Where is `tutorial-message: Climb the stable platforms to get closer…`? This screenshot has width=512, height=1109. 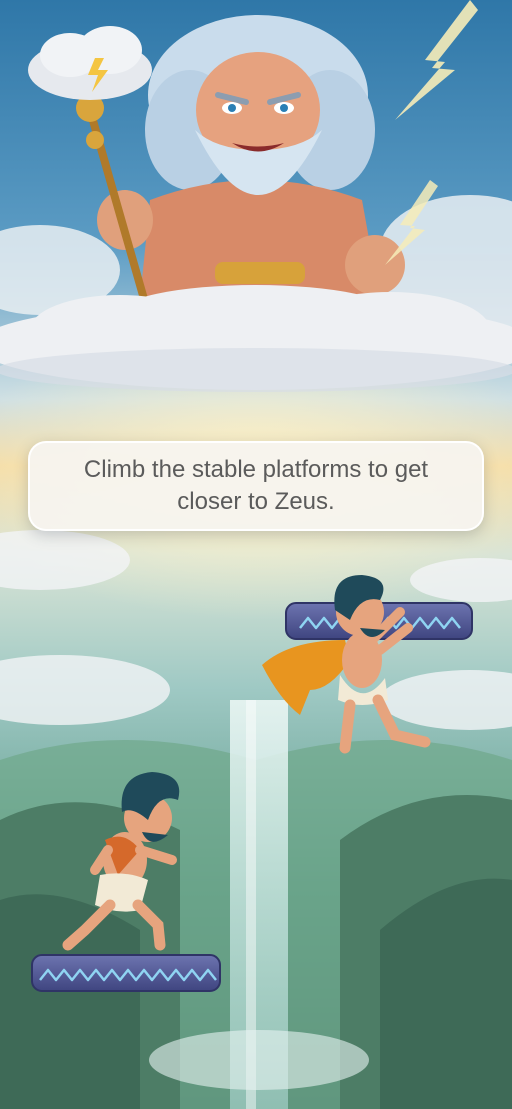
tutorial-message: Climb the stable platforms to get closer… is located at coordinates (256, 486).